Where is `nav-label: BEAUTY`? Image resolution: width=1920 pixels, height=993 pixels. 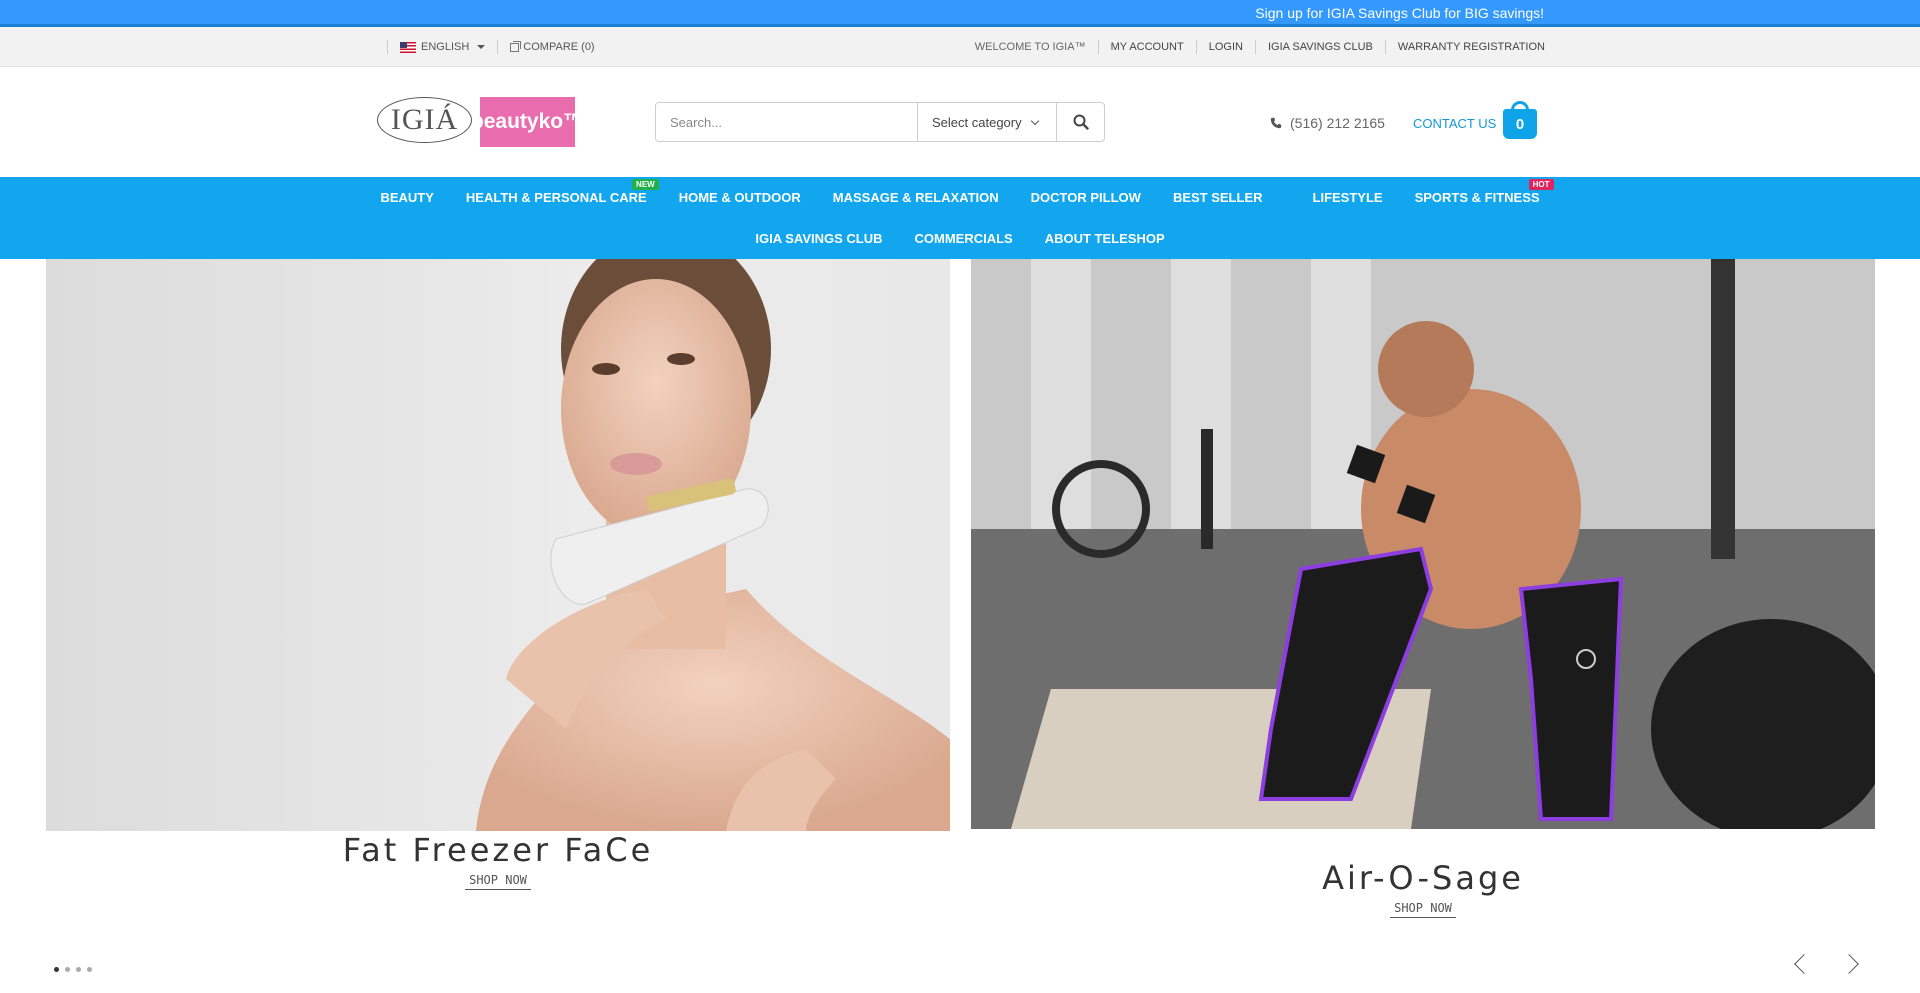 nav-label: BEAUTY is located at coordinates (407, 197).